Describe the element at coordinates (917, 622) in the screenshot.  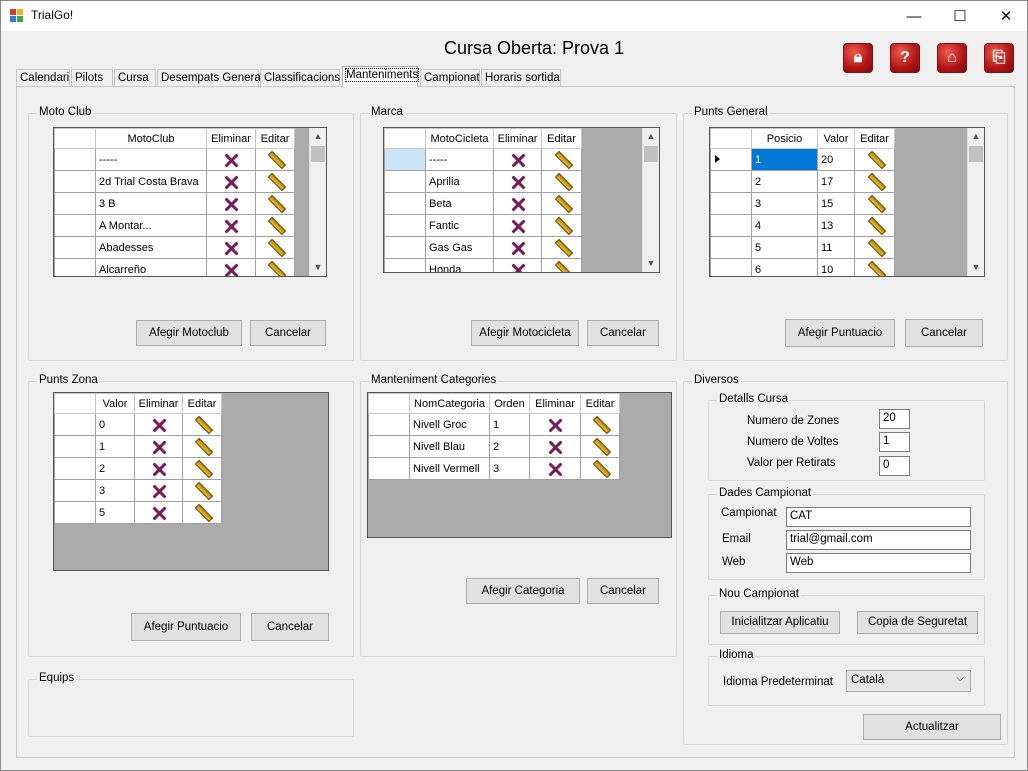
I see `backup-button: Copia de Seguretat` at that location.